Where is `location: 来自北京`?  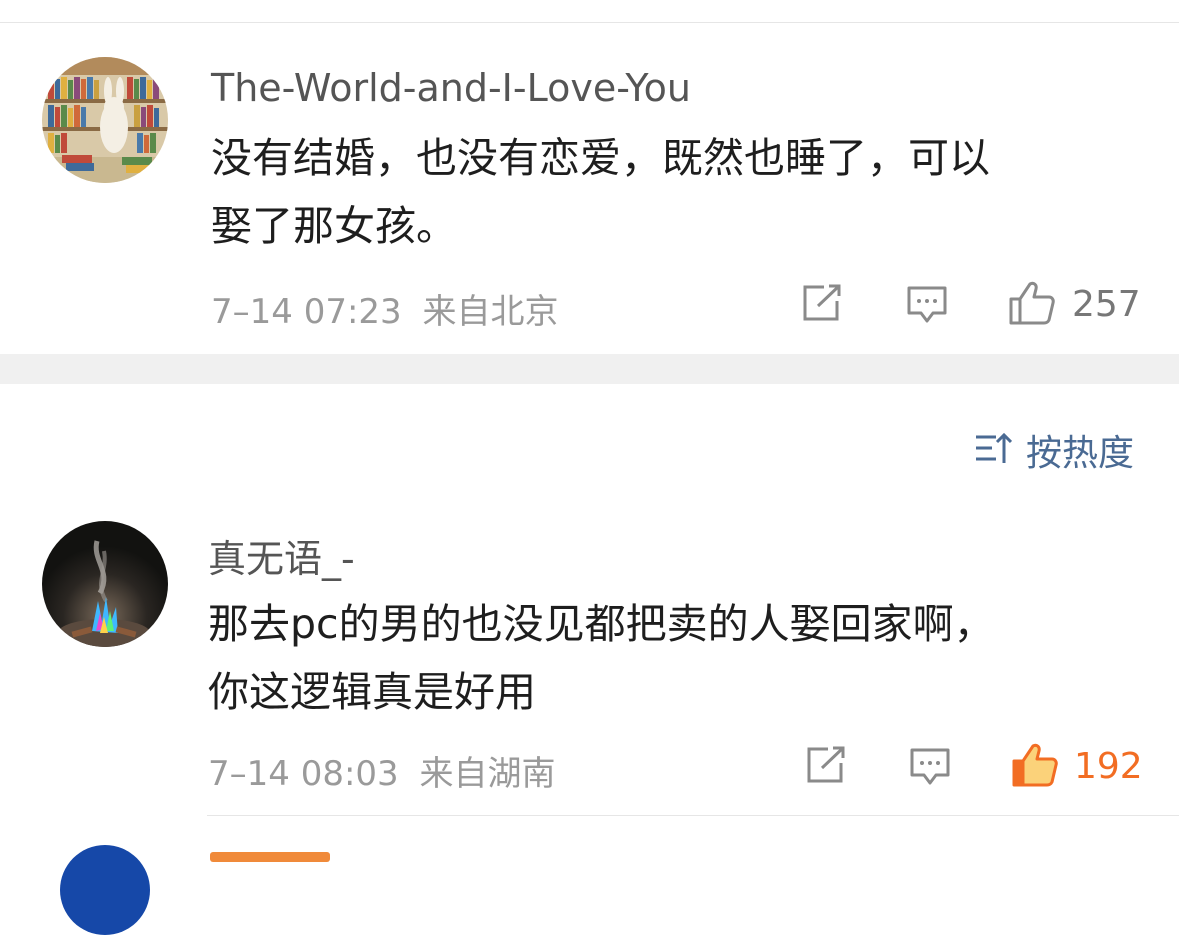 location: 来自北京 is located at coordinates (490, 312).